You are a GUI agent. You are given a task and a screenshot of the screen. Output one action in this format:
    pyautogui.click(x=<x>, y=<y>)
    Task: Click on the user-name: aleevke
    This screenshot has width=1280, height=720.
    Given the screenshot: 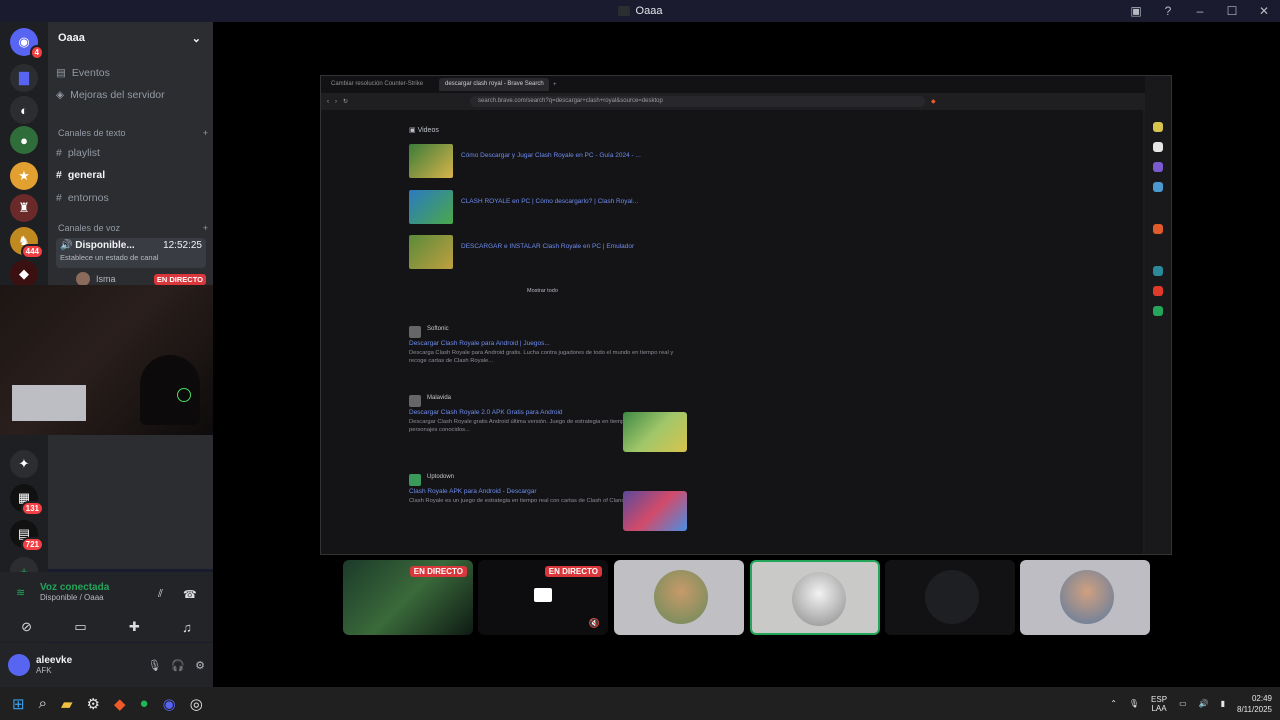 What is the action you would take?
    pyautogui.click(x=54, y=660)
    